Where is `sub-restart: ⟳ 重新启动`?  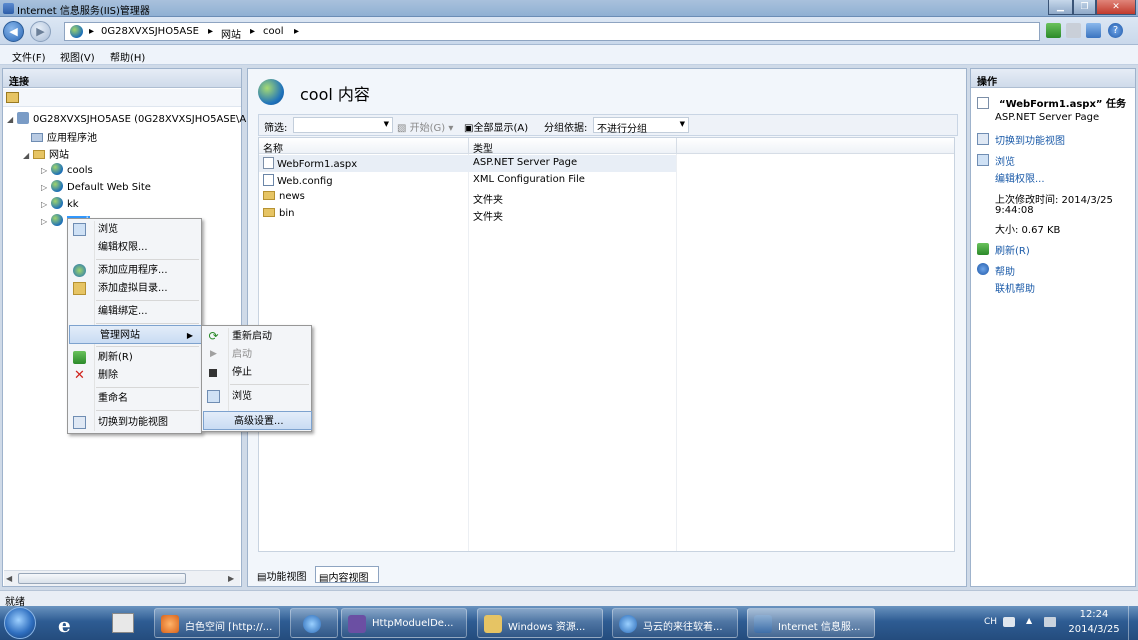 sub-restart: ⟳ 重新启动 is located at coordinates (256, 336).